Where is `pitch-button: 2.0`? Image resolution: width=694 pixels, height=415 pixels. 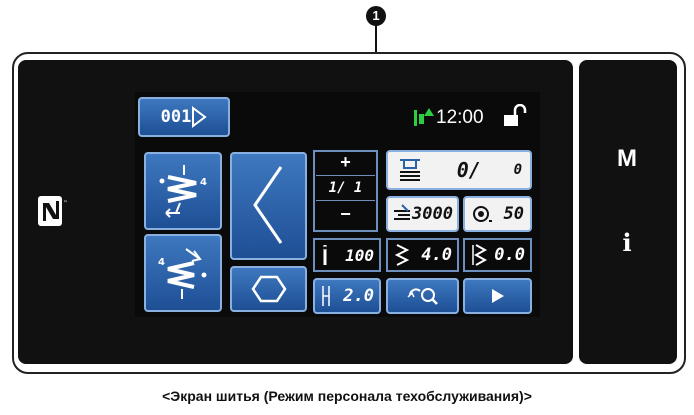
pitch-button: 2.0 is located at coordinates (347, 296).